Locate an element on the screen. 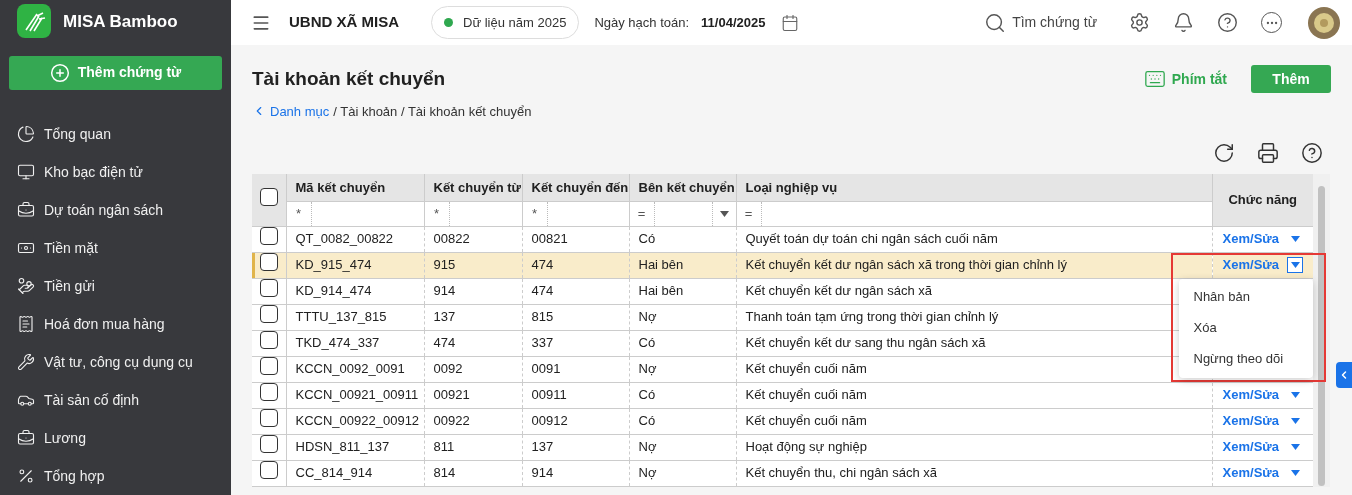 The height and width of the screenshot is (495, 1352). table-cell: KCCN_00922_00912 is located at coordinates (355, 421).